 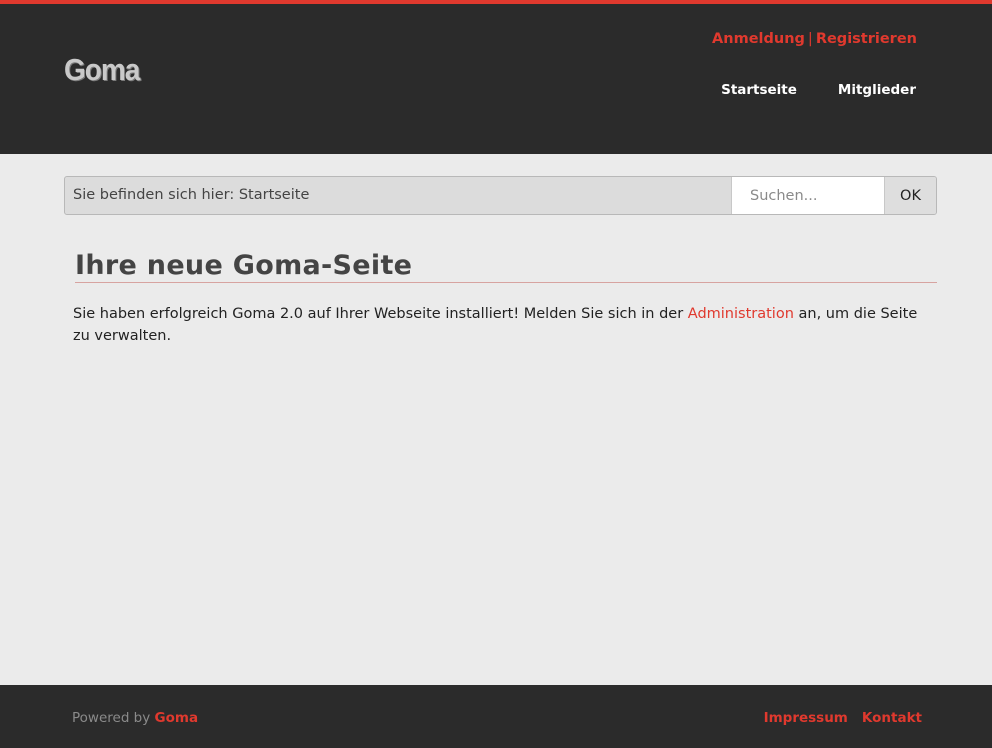 What do you see at coordinates (191, 195) in the screenshot?
I see `breadcrumb: Sie befinden sich hier: Startseite` at bounding box center [191, 195].